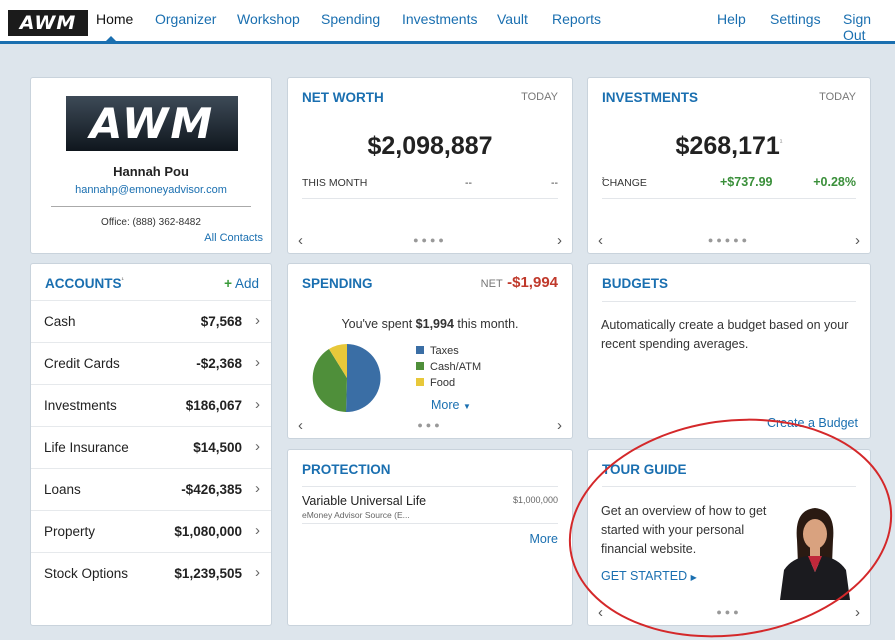  I want to click on caret-down-icon: ▼, so click(466, 406).